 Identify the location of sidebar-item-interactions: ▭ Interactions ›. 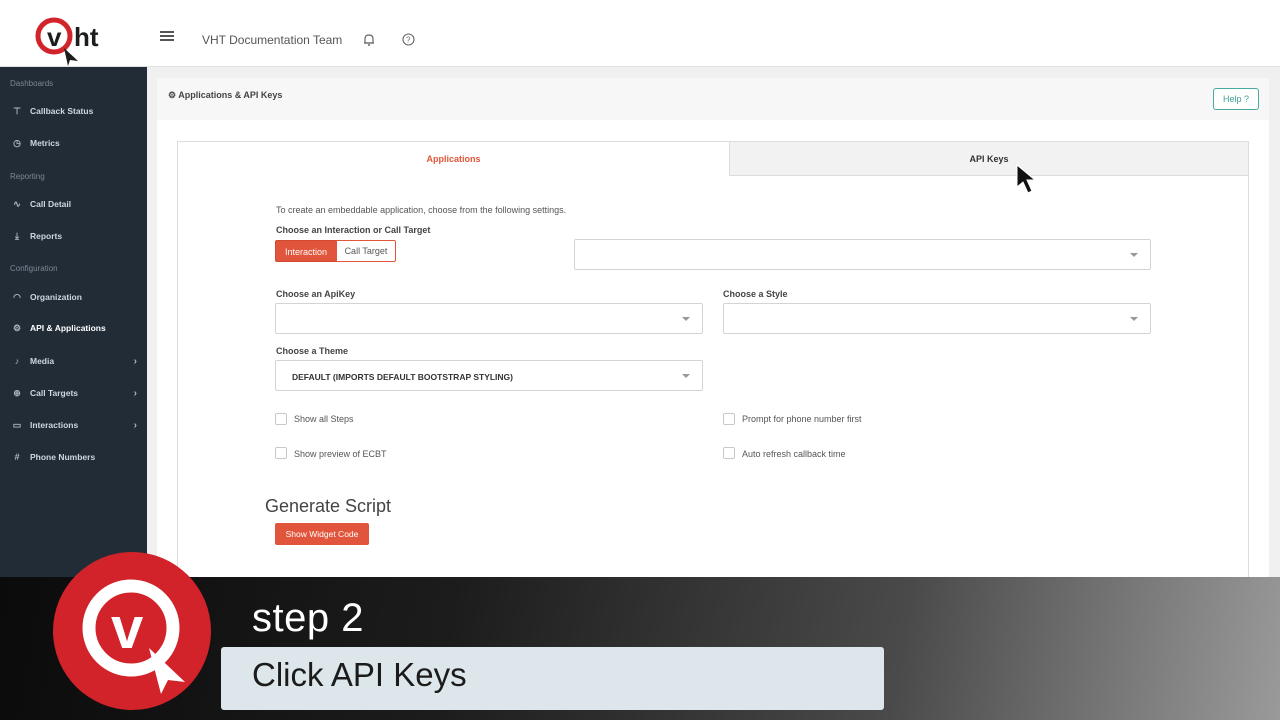
(73, 425).